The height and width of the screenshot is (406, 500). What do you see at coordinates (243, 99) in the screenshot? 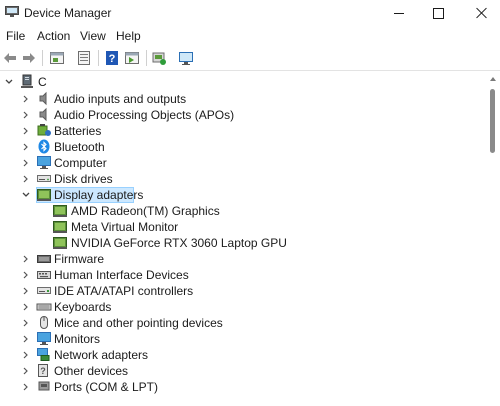
I see `tree-item-audio-inputs-outputs: Audio inputs and outputs` at bounding box center [243, 99].